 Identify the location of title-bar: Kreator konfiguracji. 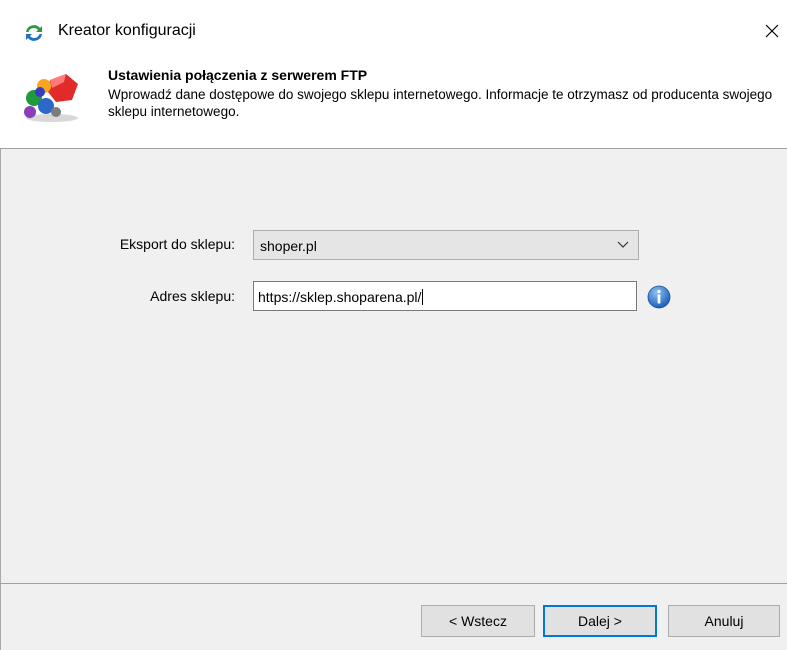
(393, 31).